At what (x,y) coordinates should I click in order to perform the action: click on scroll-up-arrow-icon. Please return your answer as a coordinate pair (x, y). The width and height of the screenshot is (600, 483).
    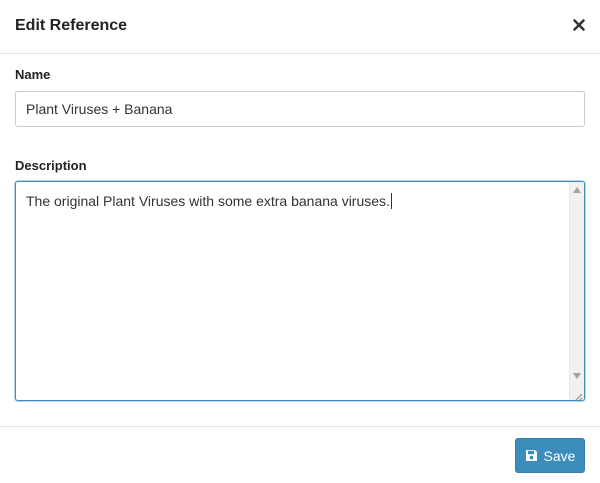
    Looking at the image, I should click on (577, 190).